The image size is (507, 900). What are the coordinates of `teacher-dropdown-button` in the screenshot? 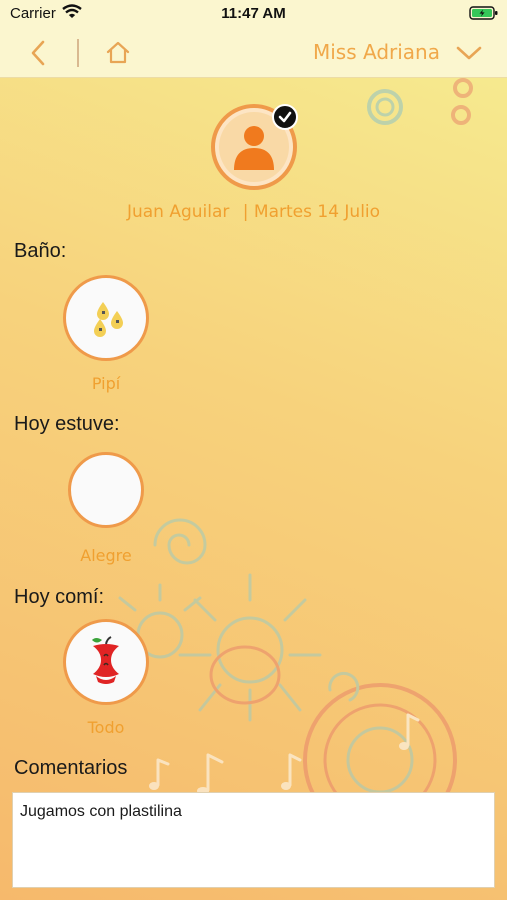 It's located at (469, 53).